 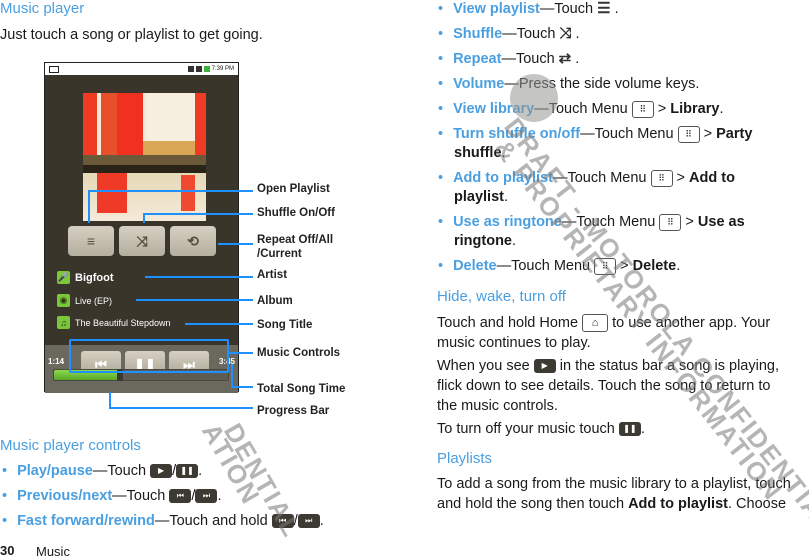 I want to click on song-row: ♫ The Beautiful Stepdown, so click(x=114, y=322).